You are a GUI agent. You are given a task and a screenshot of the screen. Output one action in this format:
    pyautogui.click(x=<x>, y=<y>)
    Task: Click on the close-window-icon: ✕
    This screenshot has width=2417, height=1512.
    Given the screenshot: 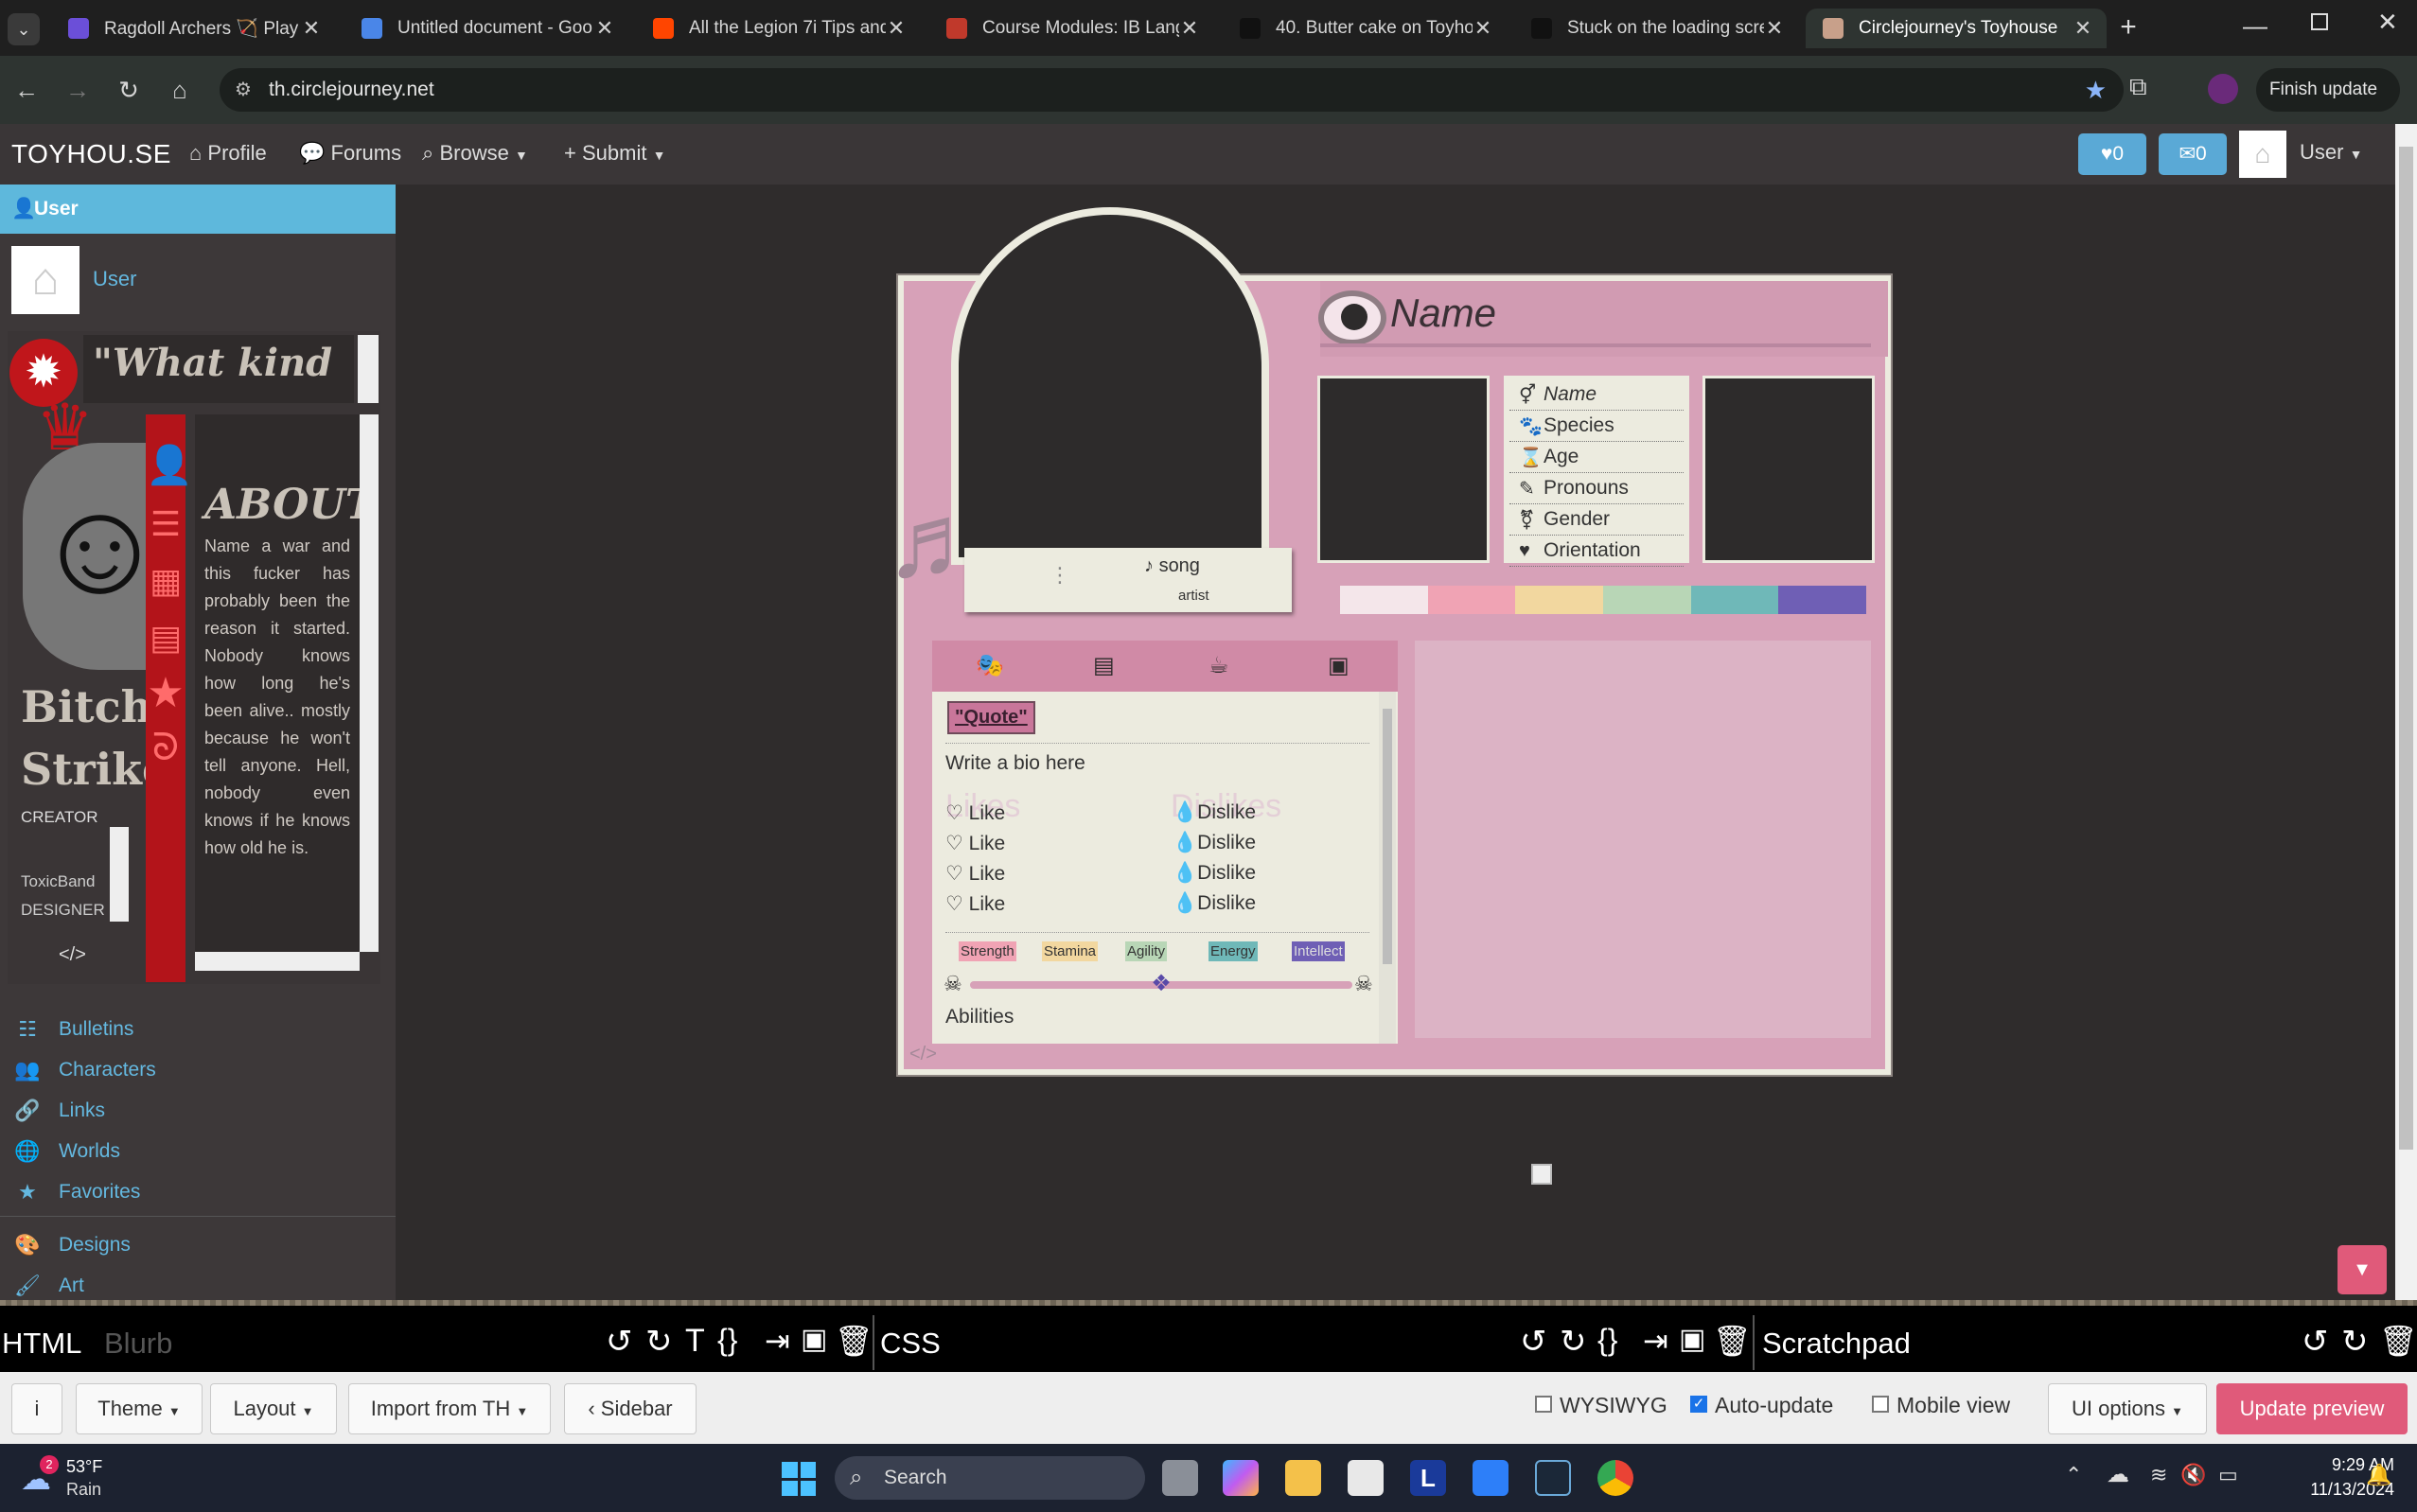 What is the action you would take?
    pyautogui.click(x=2387, y=22)
    